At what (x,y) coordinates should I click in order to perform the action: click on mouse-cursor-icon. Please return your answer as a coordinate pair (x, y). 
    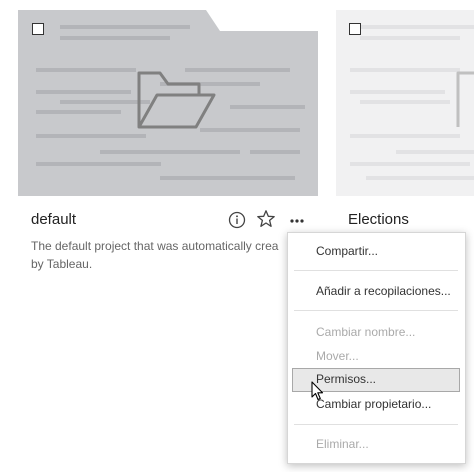
    Looking at the image, I should click on (317, 391).